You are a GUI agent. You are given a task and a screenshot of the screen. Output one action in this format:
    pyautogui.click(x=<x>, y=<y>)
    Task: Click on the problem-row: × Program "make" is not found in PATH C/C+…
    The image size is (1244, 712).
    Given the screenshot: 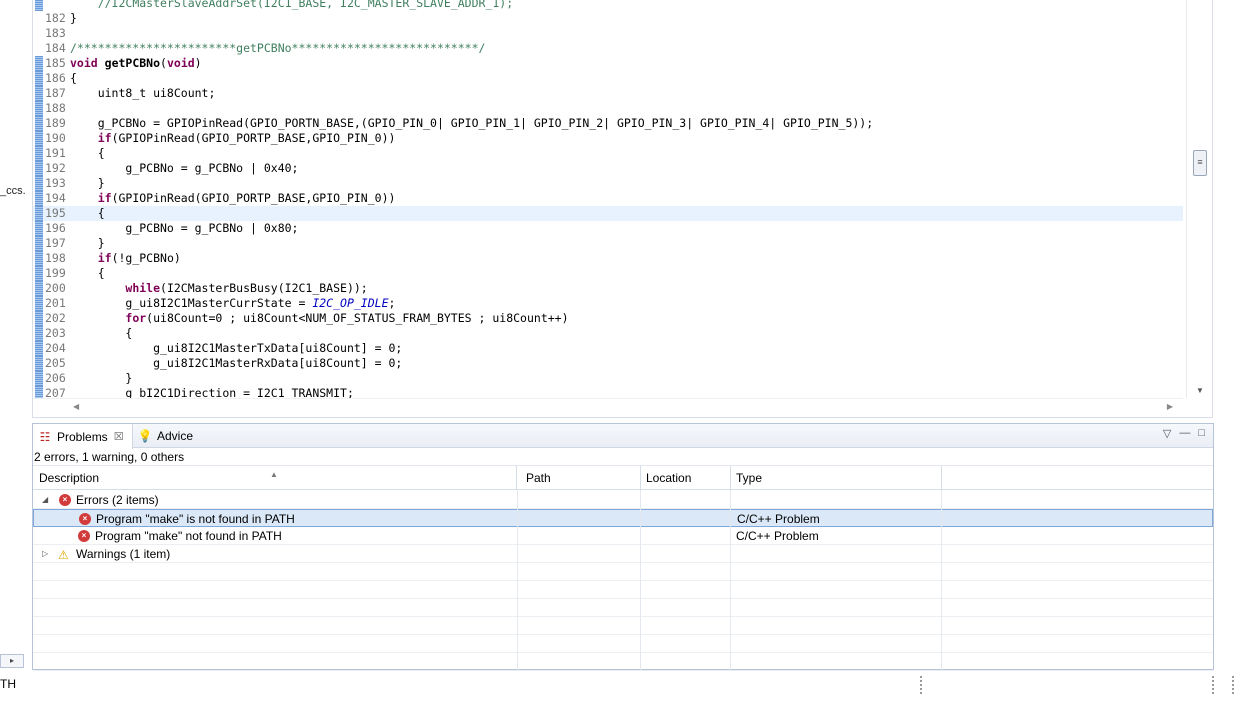 What is the action you would take?
    pyautogui.click(x=623, y=518)
    